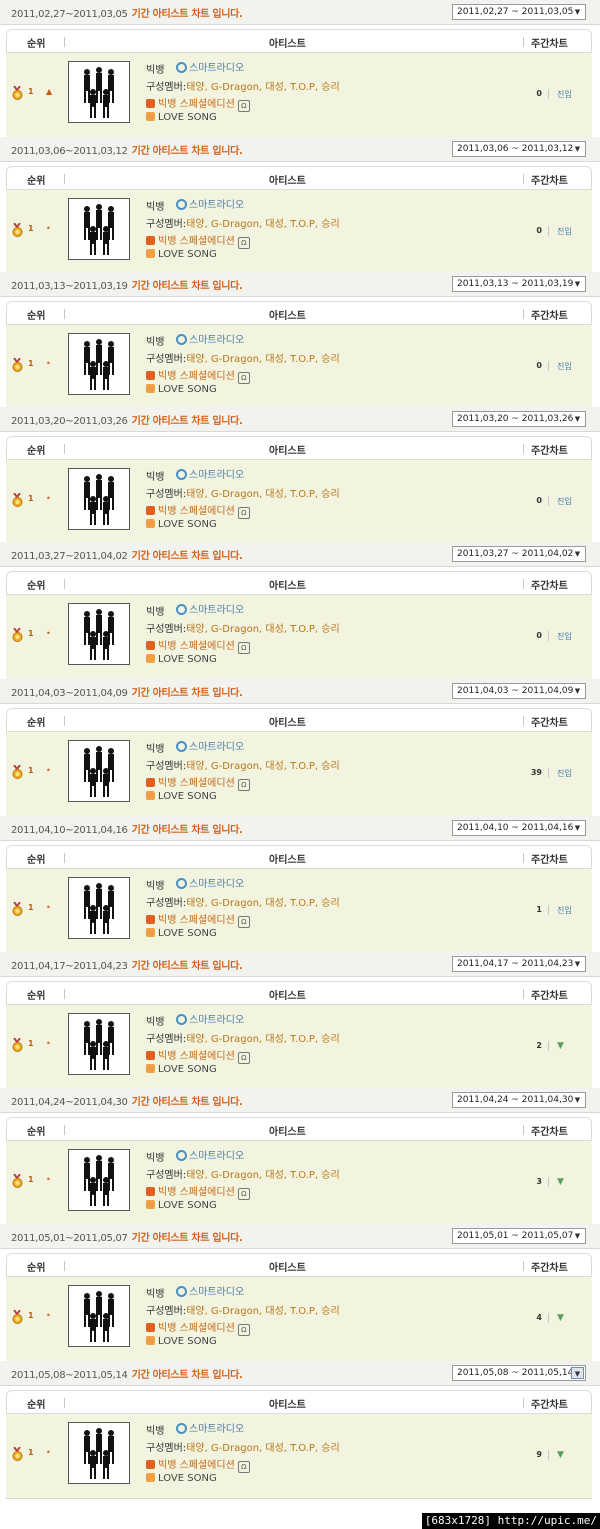 The image size is (600, 1529). What do you see at coordinates (519, 964) in the screenshot?
I see `period-select: 2011,04,17 ~ 2011,04,23 ▼` at bounding box center [519, 964].